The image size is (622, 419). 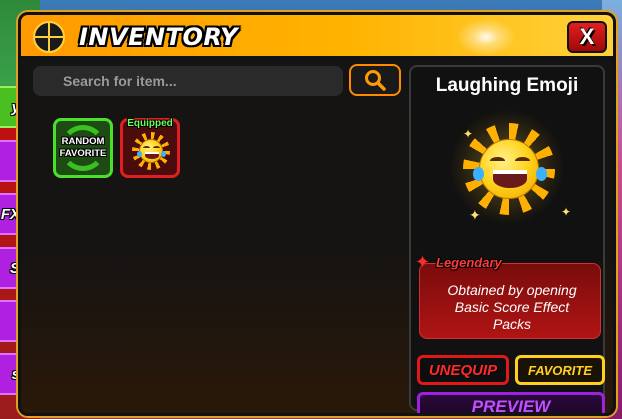 I want to click on rarity-star-icon: ✦, so click(x=423, y=262).